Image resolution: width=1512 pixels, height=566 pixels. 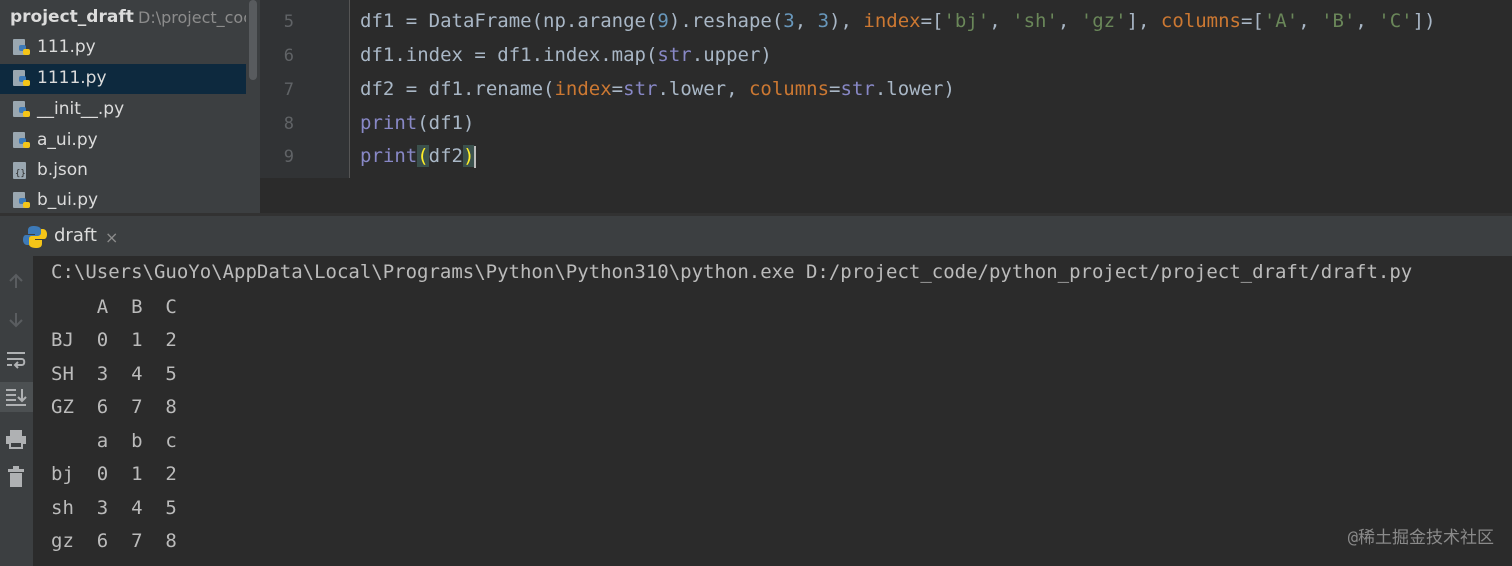 I want to click on python-run-icon, so click(x=35, y=237).